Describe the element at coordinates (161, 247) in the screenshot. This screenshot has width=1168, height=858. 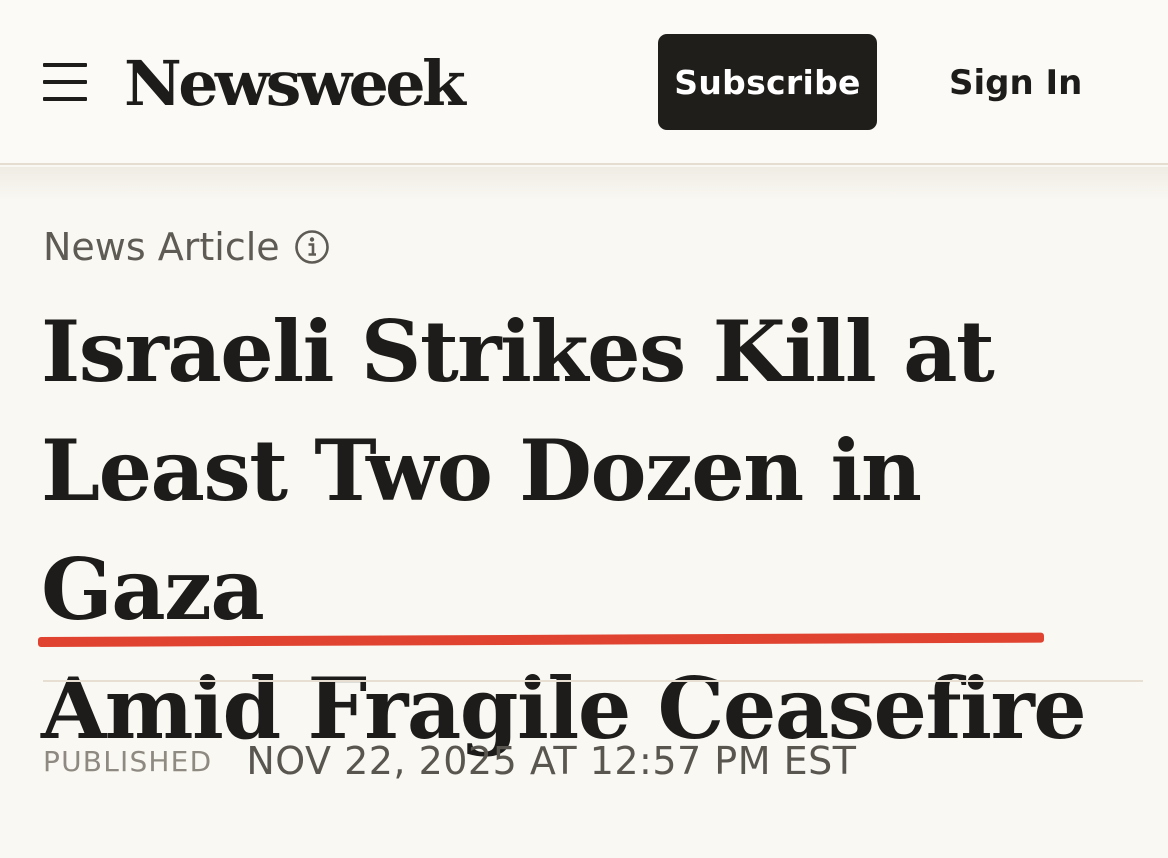
I see `article-type-label: News Article` at that location.